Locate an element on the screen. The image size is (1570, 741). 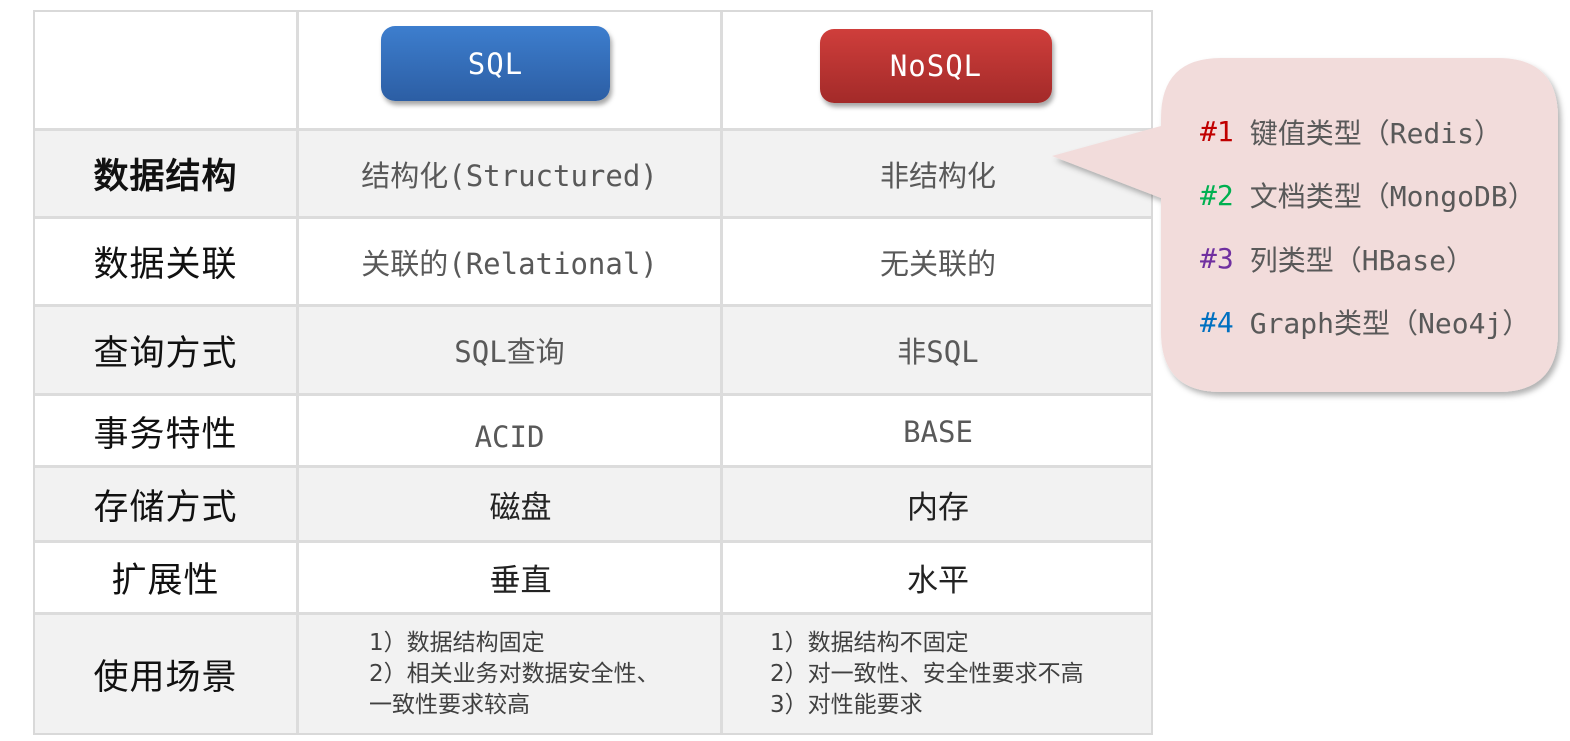
nosql-type-item: #1 键值类型（Redis） is located at coordinates (1368, 132).